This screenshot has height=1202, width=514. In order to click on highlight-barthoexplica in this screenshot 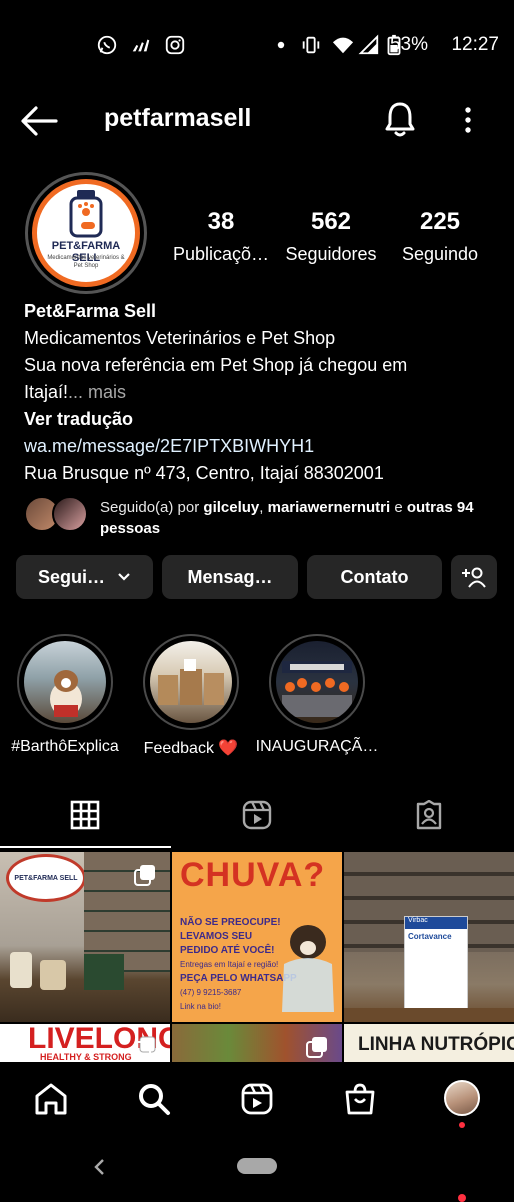, I will do `click(65, 682)`.